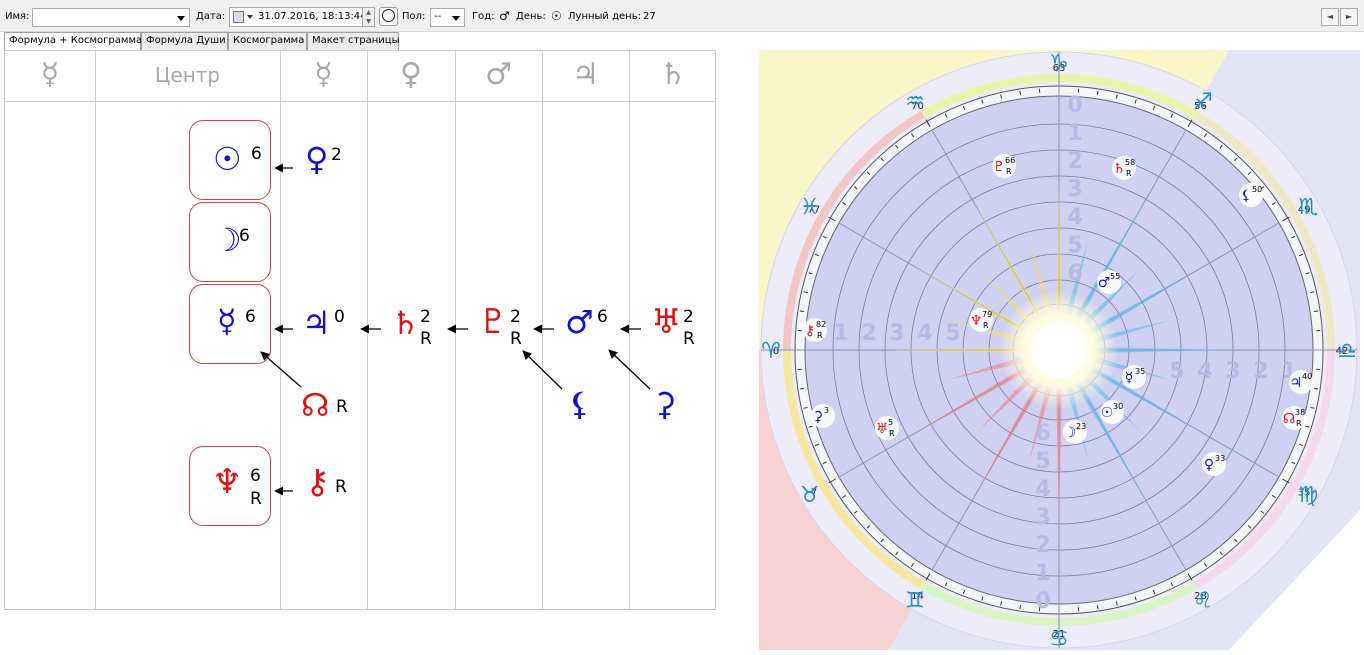  I want to click on spin-up-icon: ▲, so click(368, 12).